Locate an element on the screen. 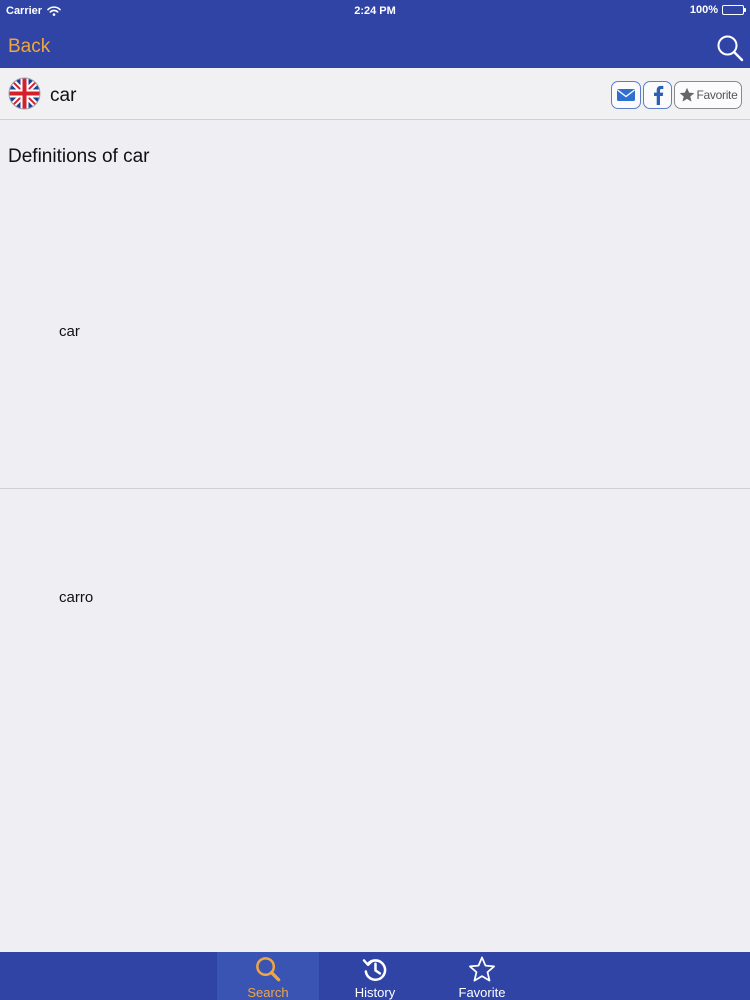 Image resolution: width=750 pixels, height=1000 pixels. tab-bar: Search History Favorite is located at coordinates (375, 976).